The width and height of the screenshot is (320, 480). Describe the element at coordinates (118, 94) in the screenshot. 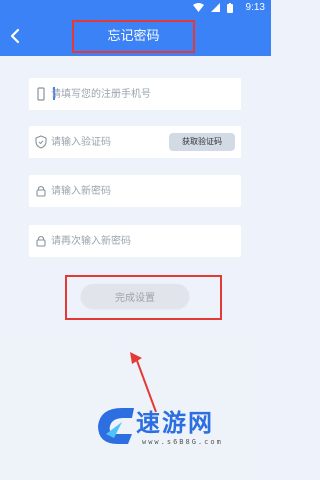

I see `phone-input` at that location.